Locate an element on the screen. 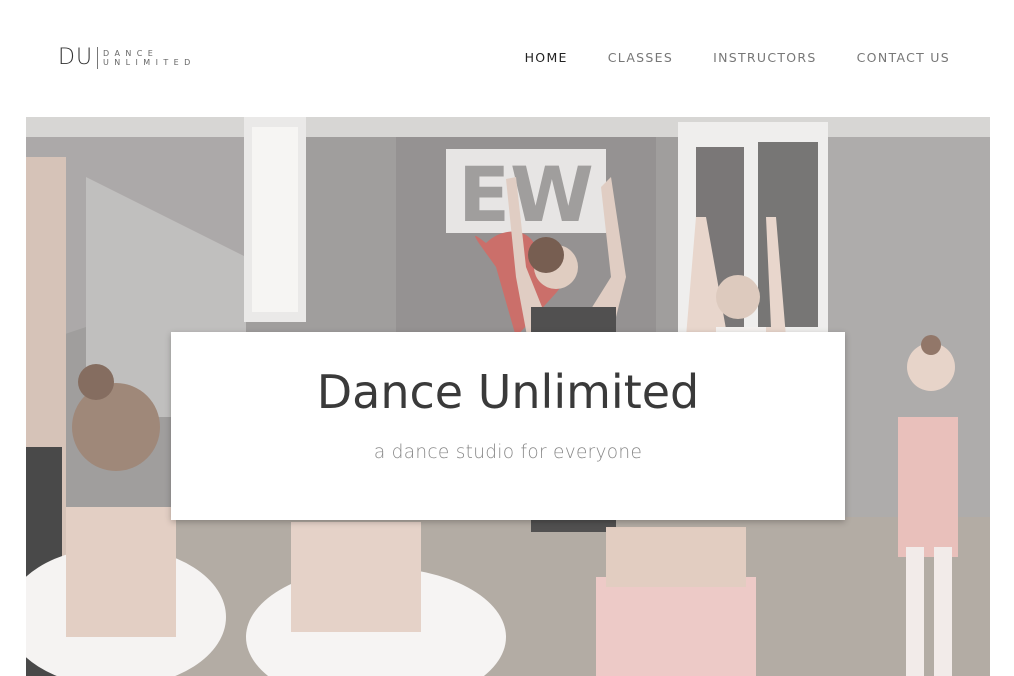 This screenshot has height=676, width=1014. site-logo: DU DANCE UNLIMITED is located at coordinates (127, 58).